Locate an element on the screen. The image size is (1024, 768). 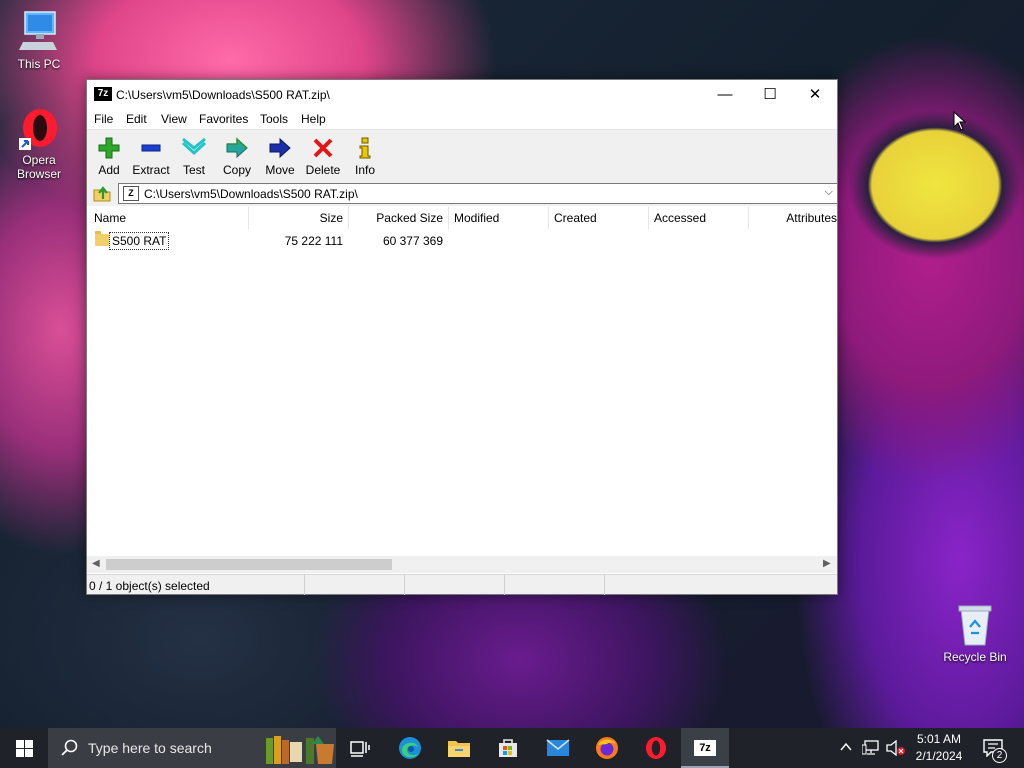
scrollbar-thumb is located at coordinates (249, 564).